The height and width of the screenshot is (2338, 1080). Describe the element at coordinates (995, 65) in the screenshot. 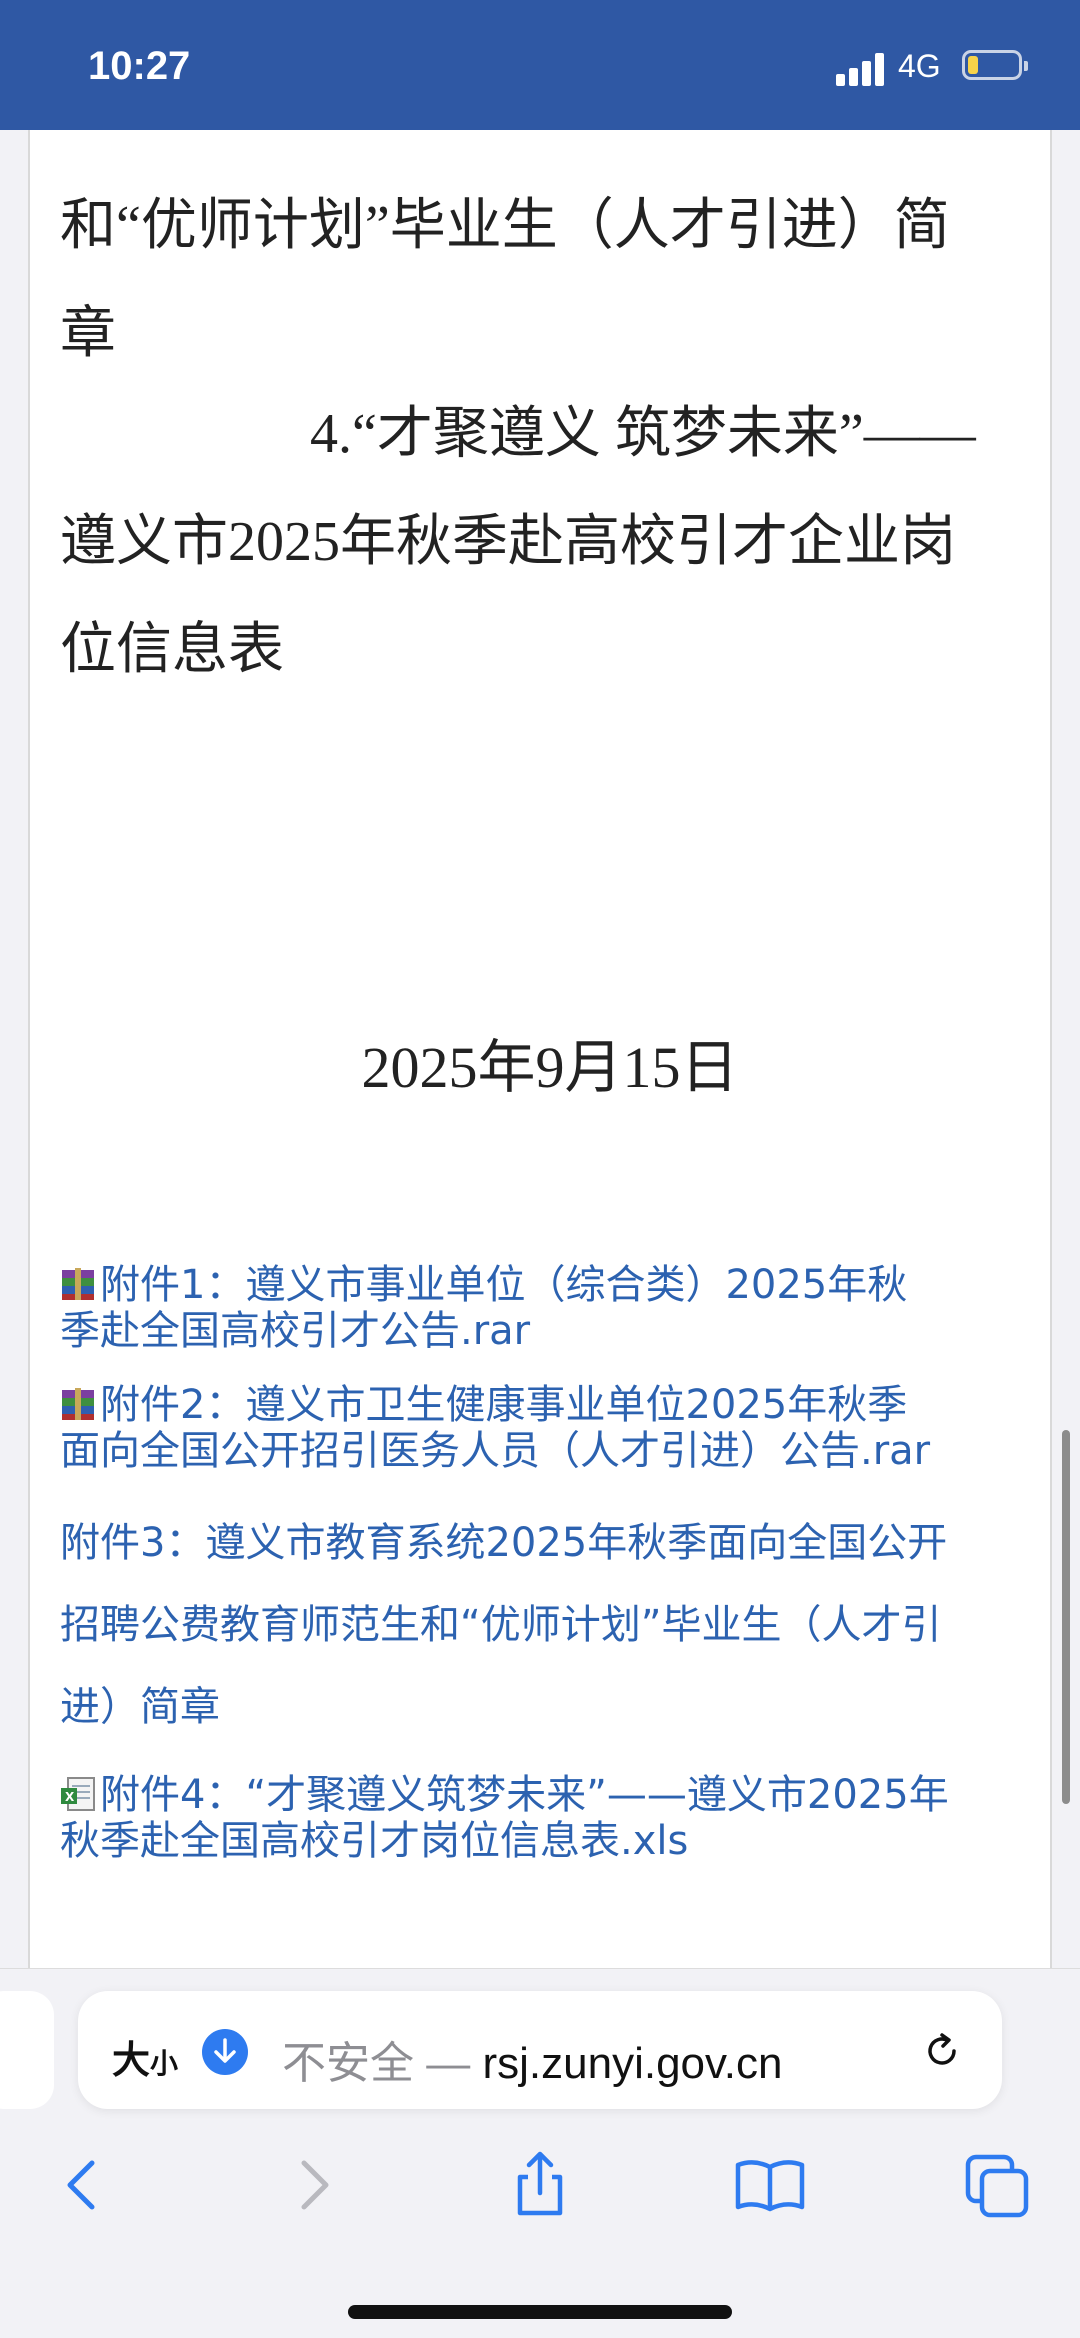

I see `battery-icon` at that location.